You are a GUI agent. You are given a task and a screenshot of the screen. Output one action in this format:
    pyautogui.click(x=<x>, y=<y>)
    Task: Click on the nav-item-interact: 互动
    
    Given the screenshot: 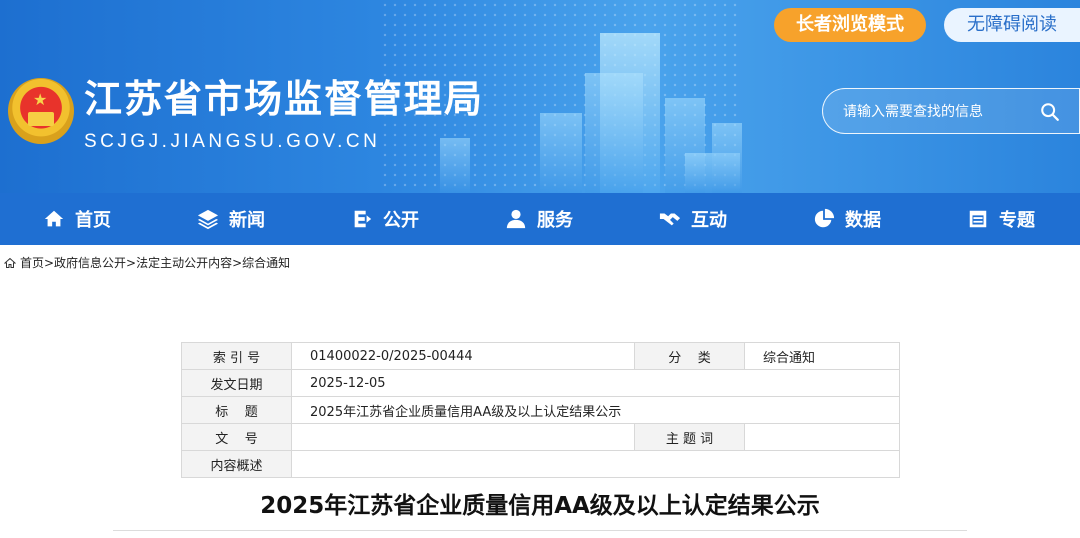 What is the action you would take?
    pyautogui.click(x=693, y=219)
    